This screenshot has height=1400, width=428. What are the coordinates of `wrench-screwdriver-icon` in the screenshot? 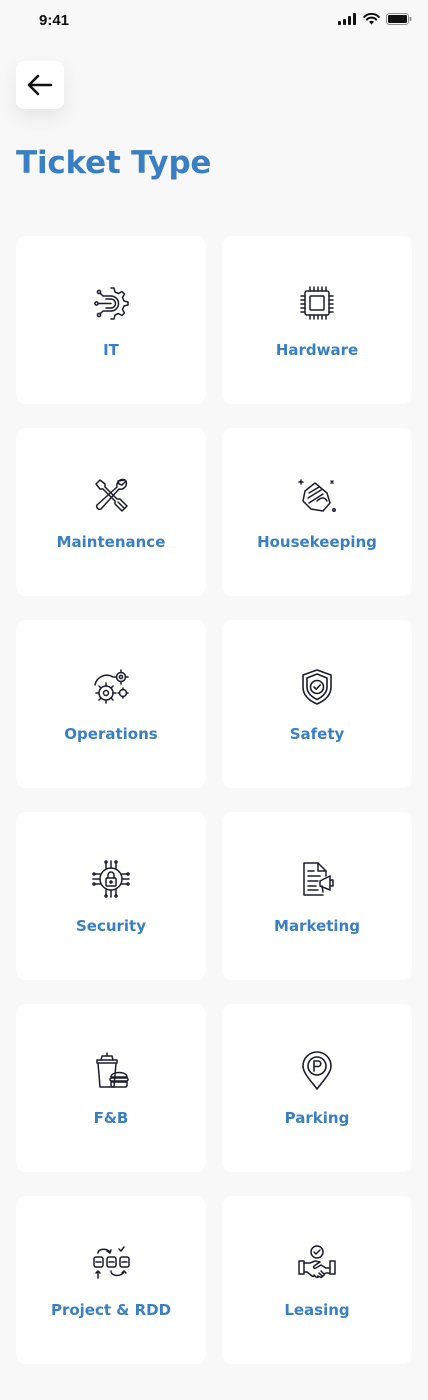 It's located at (111, 495).